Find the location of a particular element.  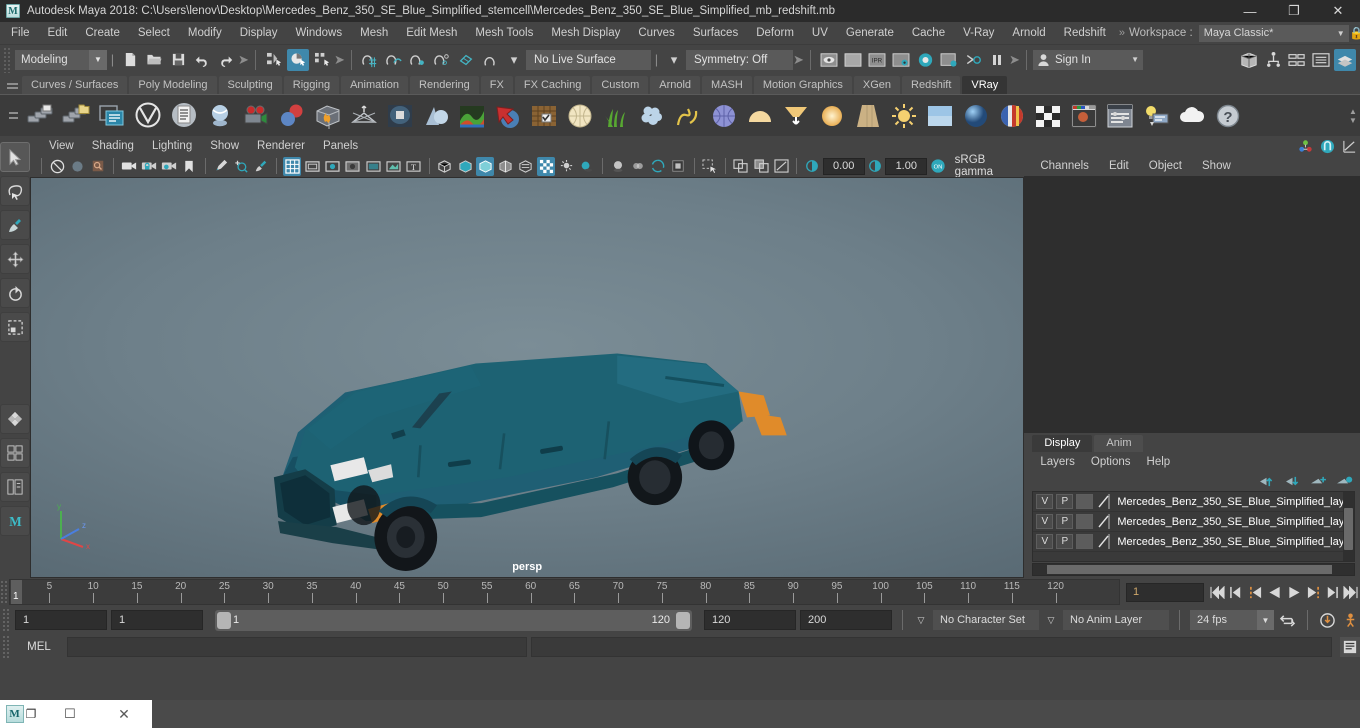

hypergraph-hierarchy-icon is located at coordinates (1273, 60).